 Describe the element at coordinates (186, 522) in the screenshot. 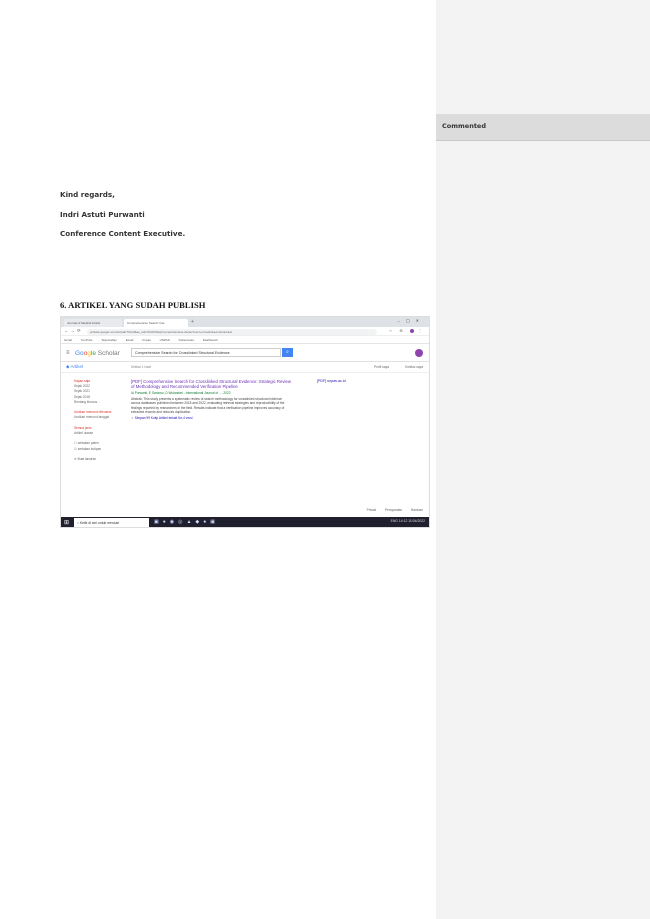

I see `taskbar-apps-icon: ▣●◉◎▲◆●▣` at that location.